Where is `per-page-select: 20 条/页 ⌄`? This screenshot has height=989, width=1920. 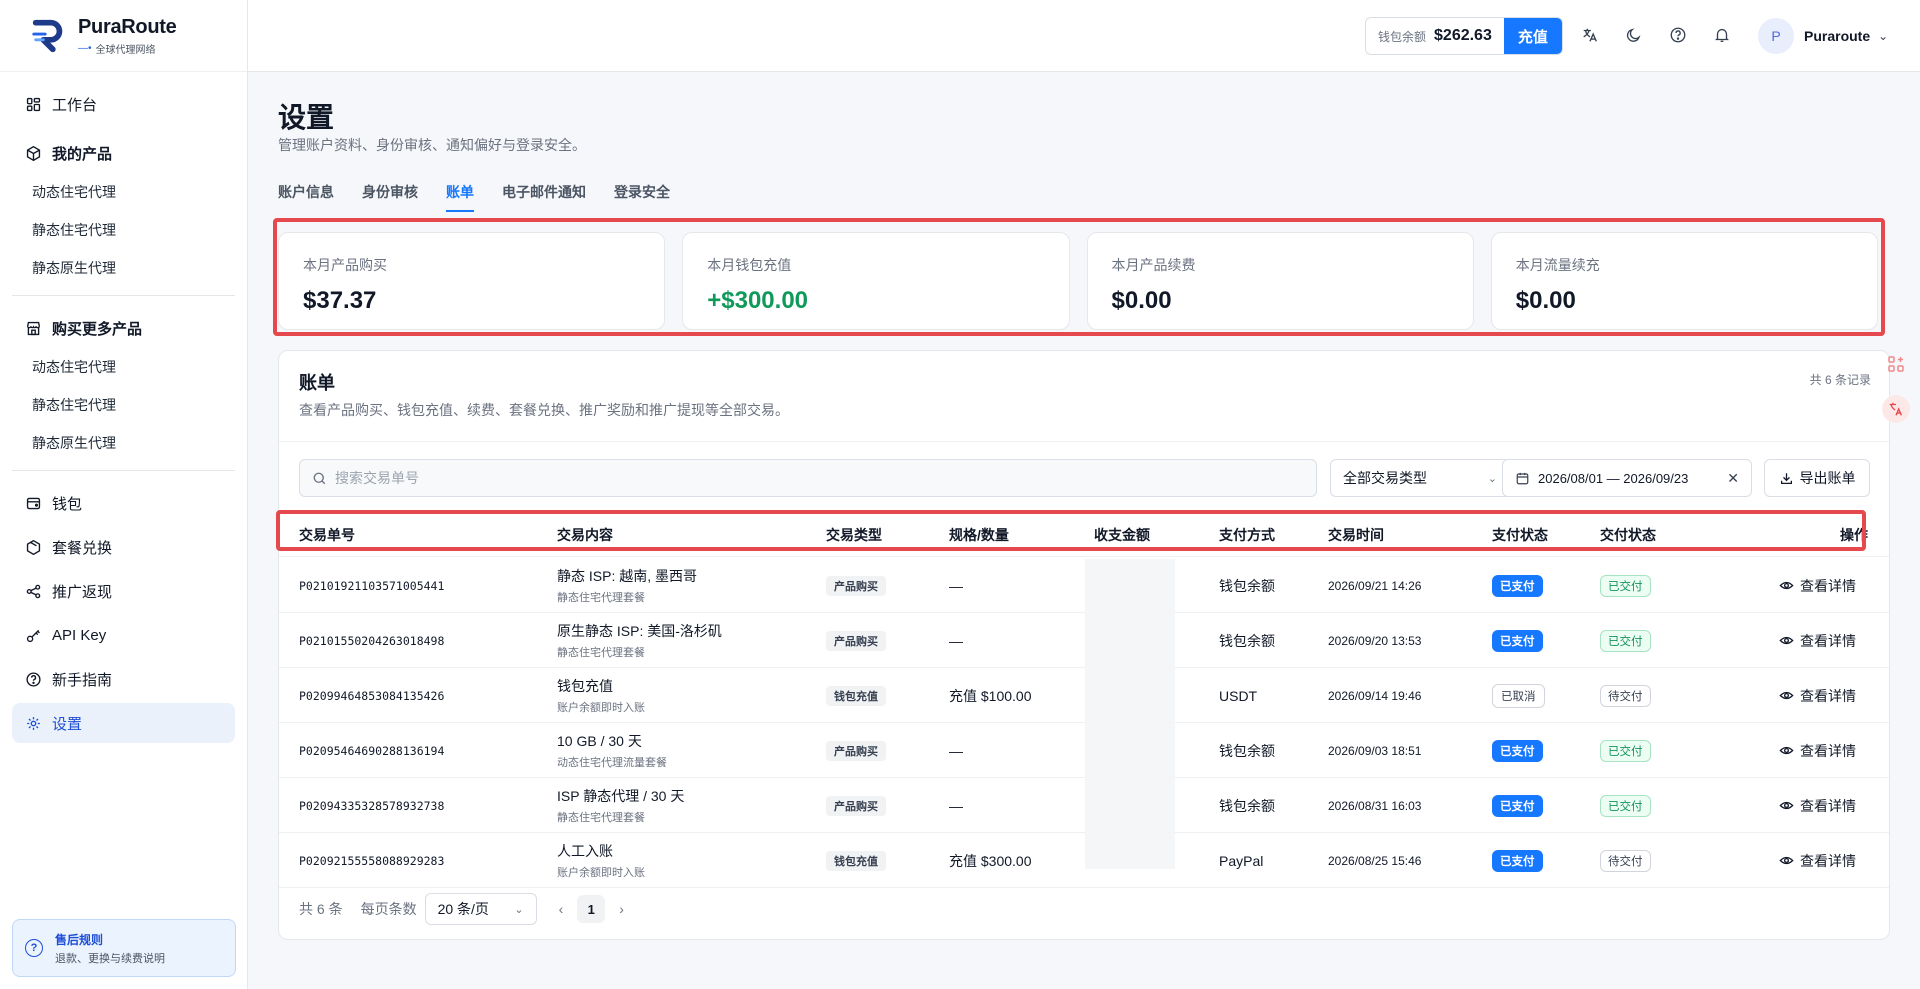
per-page-select: 20 条/页 ⌄ is located at coordinates (480, 909).